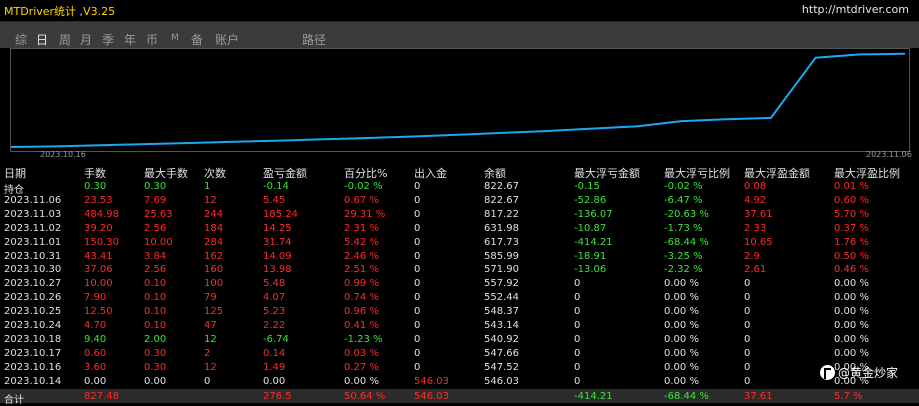 This screenshot has height=406, width=919. What do you see at coordinates (32, 256) in the screenshot?
I see `table-cell: 2023.10.31` at bounding box center [32, 256].